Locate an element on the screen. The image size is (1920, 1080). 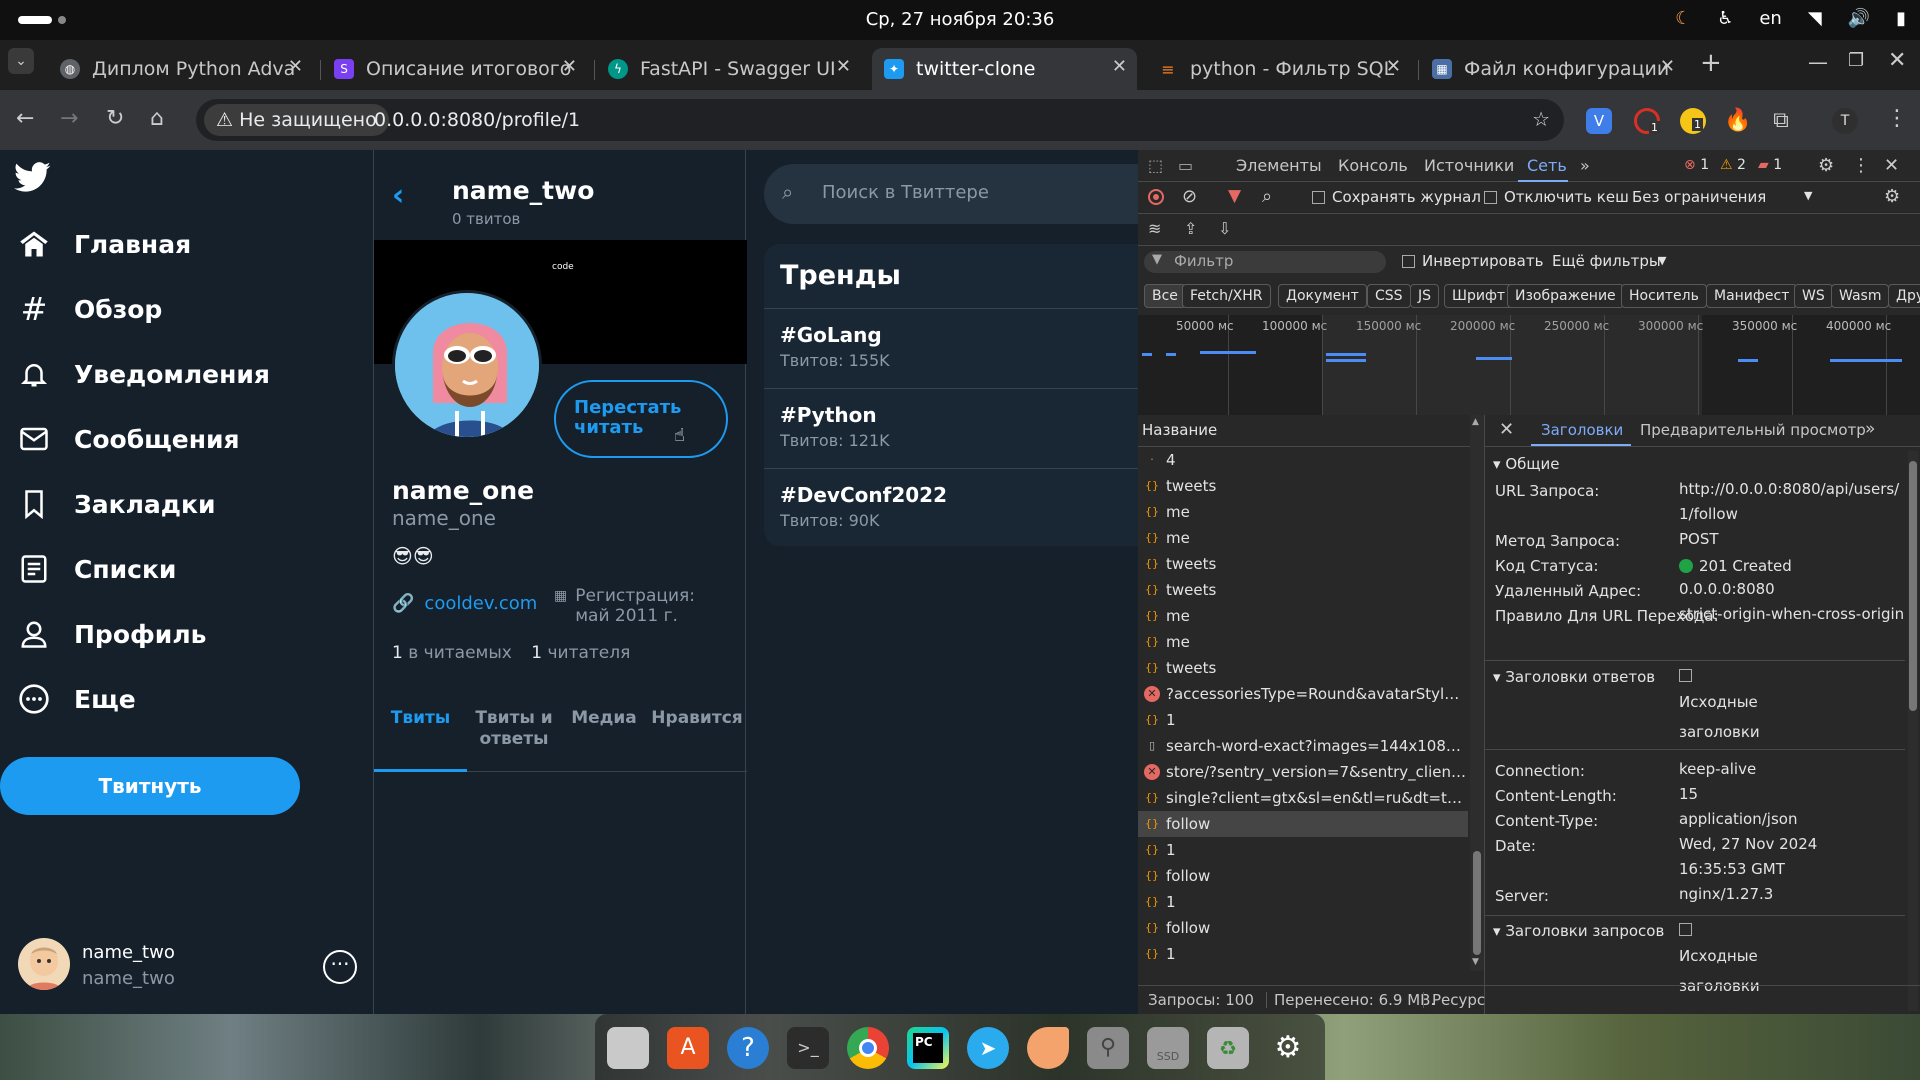
timeline-selection is located at coordinates (1512, 365).